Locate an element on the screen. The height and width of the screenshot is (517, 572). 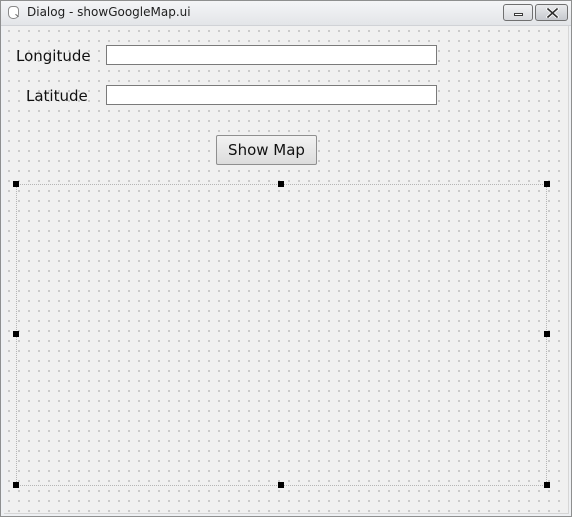
selection-handle-top-right is located at coordinates (547, 184).